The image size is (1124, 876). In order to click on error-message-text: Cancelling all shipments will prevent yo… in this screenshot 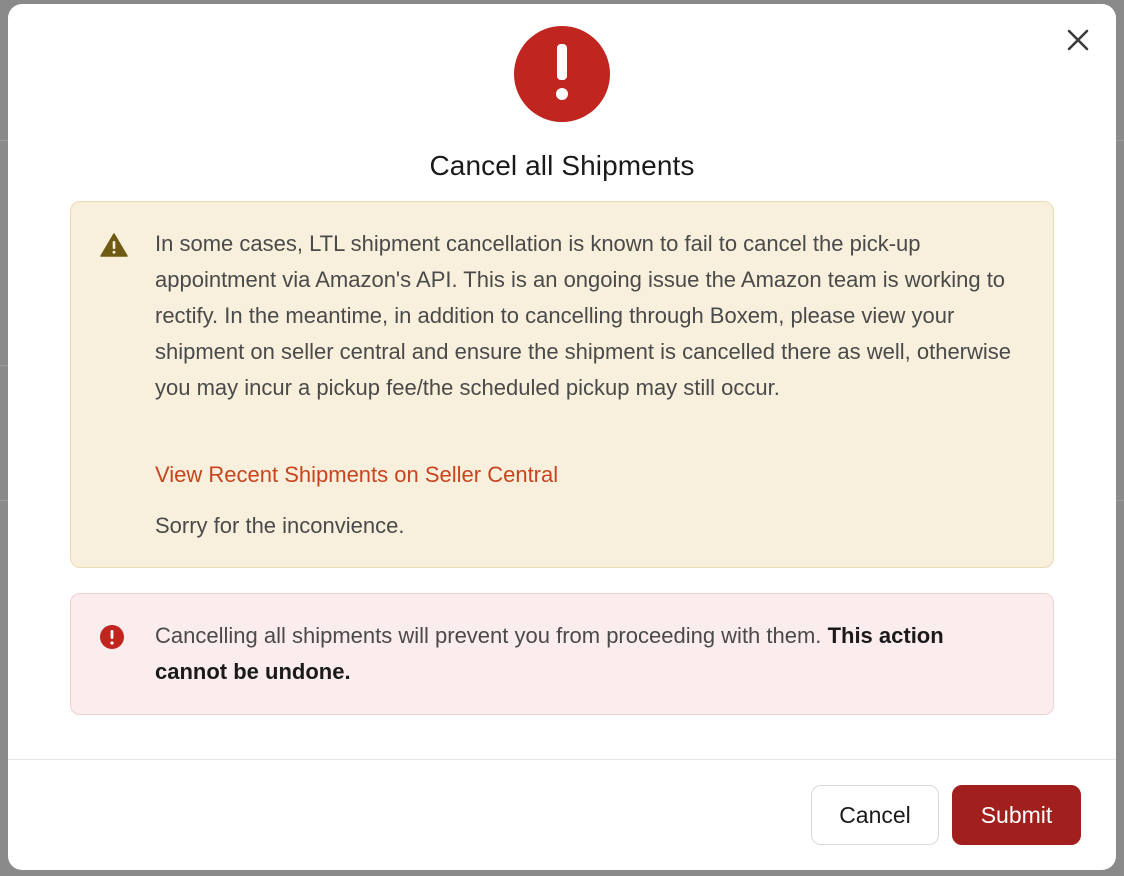, I will do `click(488, 635)`.